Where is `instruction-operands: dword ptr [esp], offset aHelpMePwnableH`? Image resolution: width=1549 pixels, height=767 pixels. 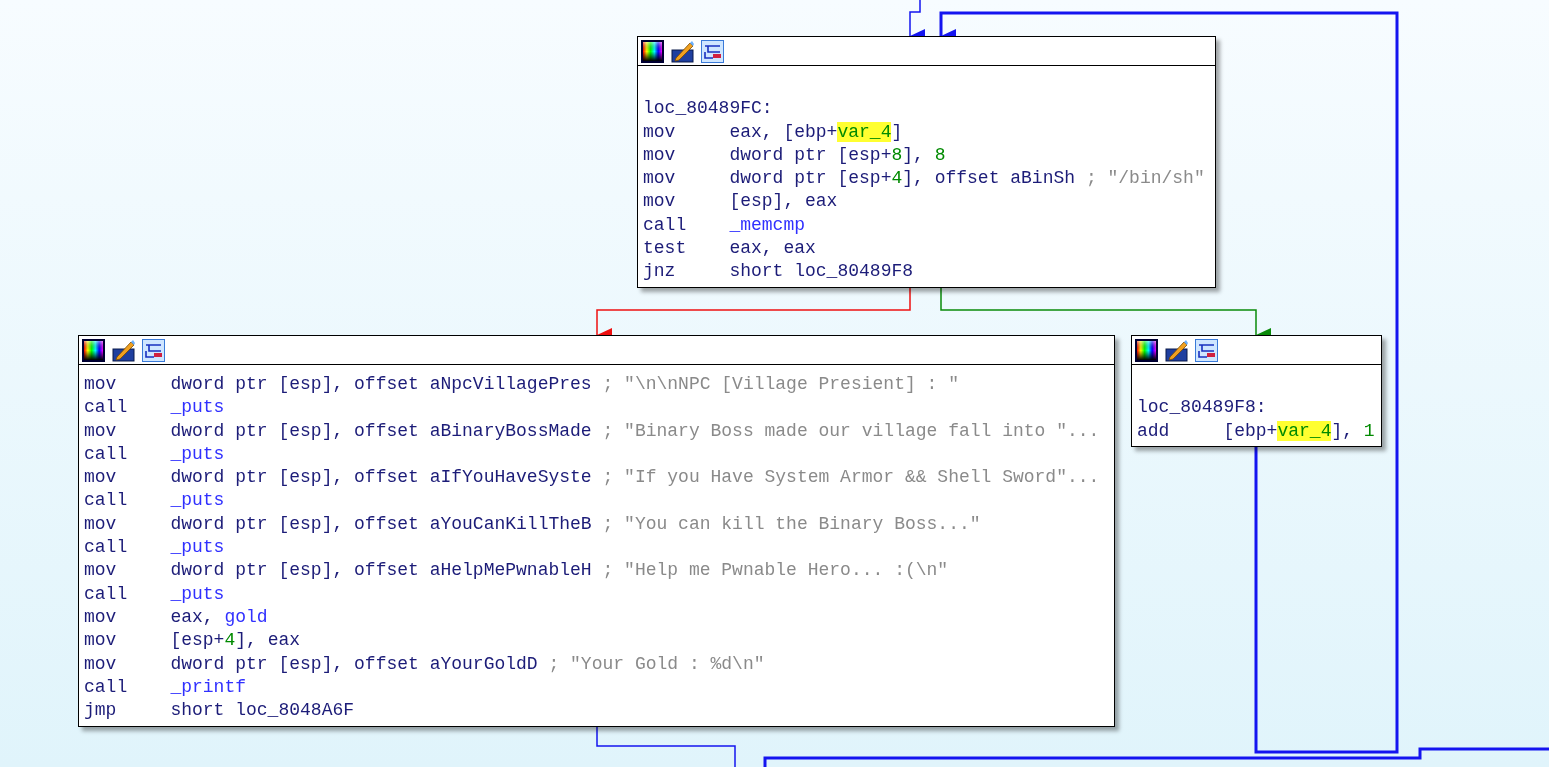 instruction-operands: dword ptr [esp], offset aHelpMePwnableH is located at coordinates (381, 571).